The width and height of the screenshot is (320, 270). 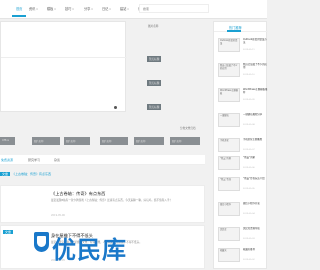 I want to click on sidebar-item-title: 一键建站教程分享, so click(x=255, y=114).